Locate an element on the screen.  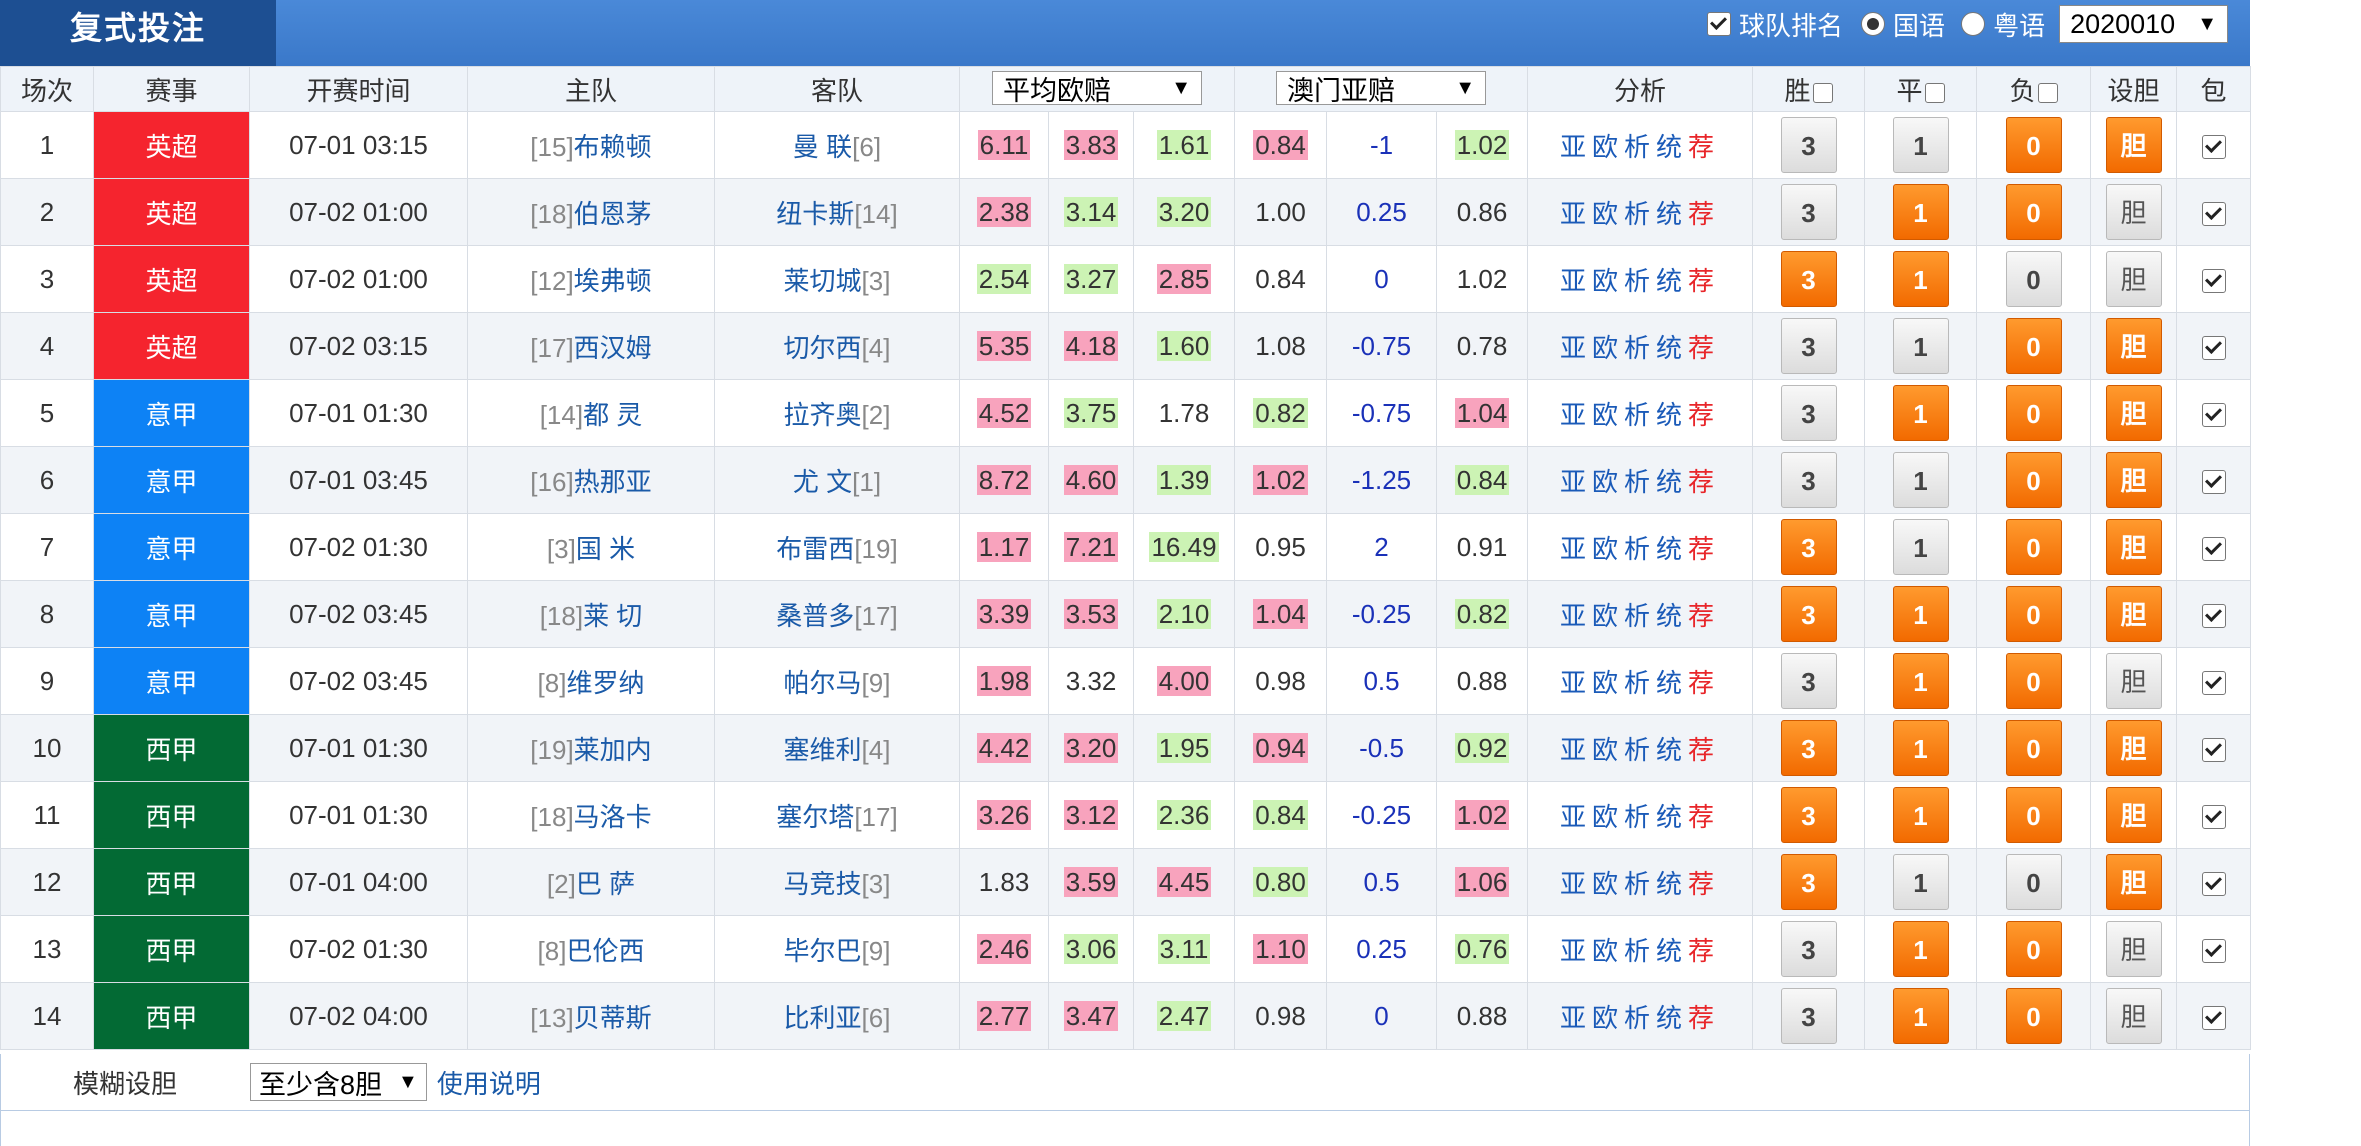
home-team-link: 巴 萨 is located at coordinates (605, 884).